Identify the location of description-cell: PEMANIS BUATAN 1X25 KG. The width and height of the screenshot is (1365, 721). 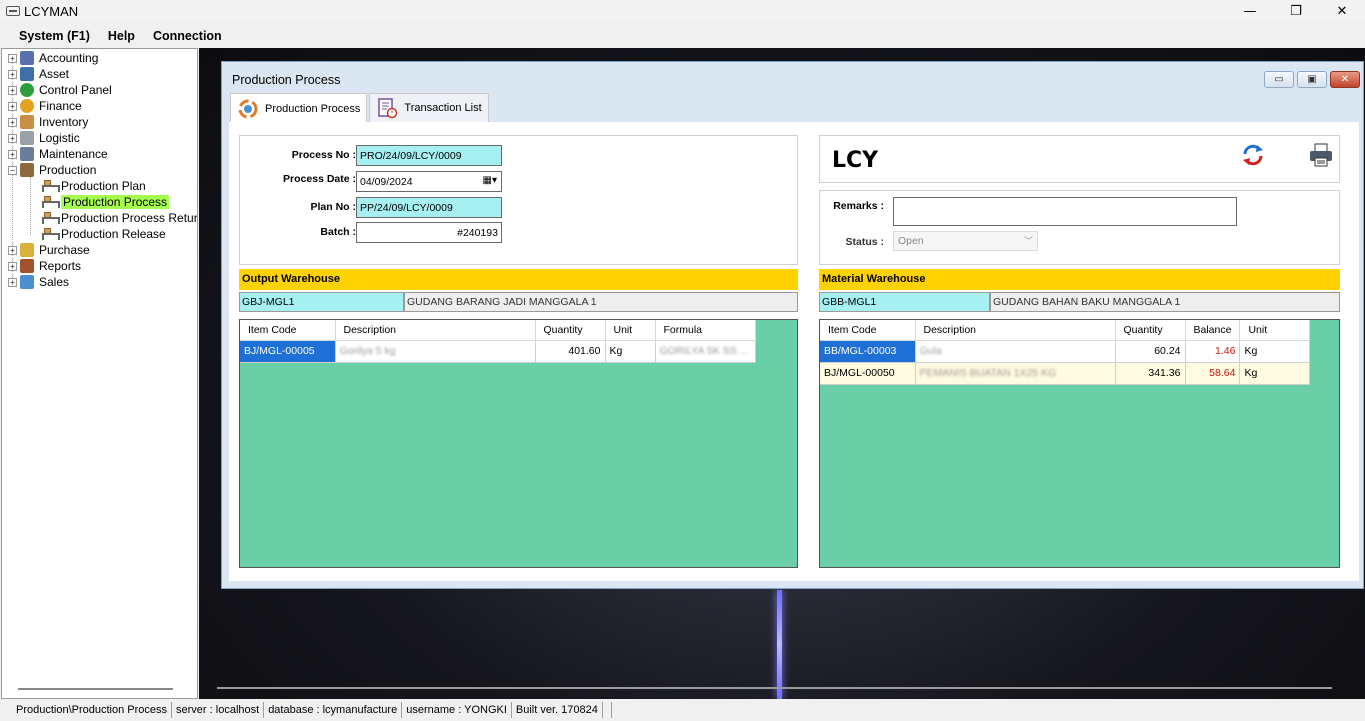
(1015, 373).